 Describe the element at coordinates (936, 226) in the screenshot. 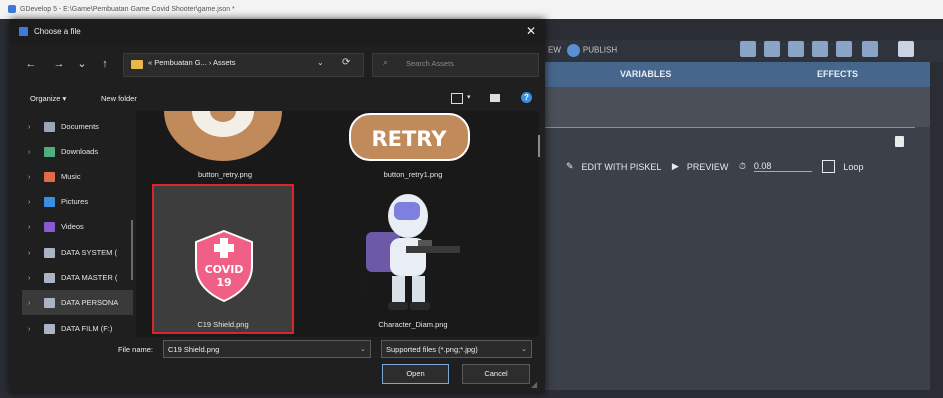

I see `window-edge` at that location.